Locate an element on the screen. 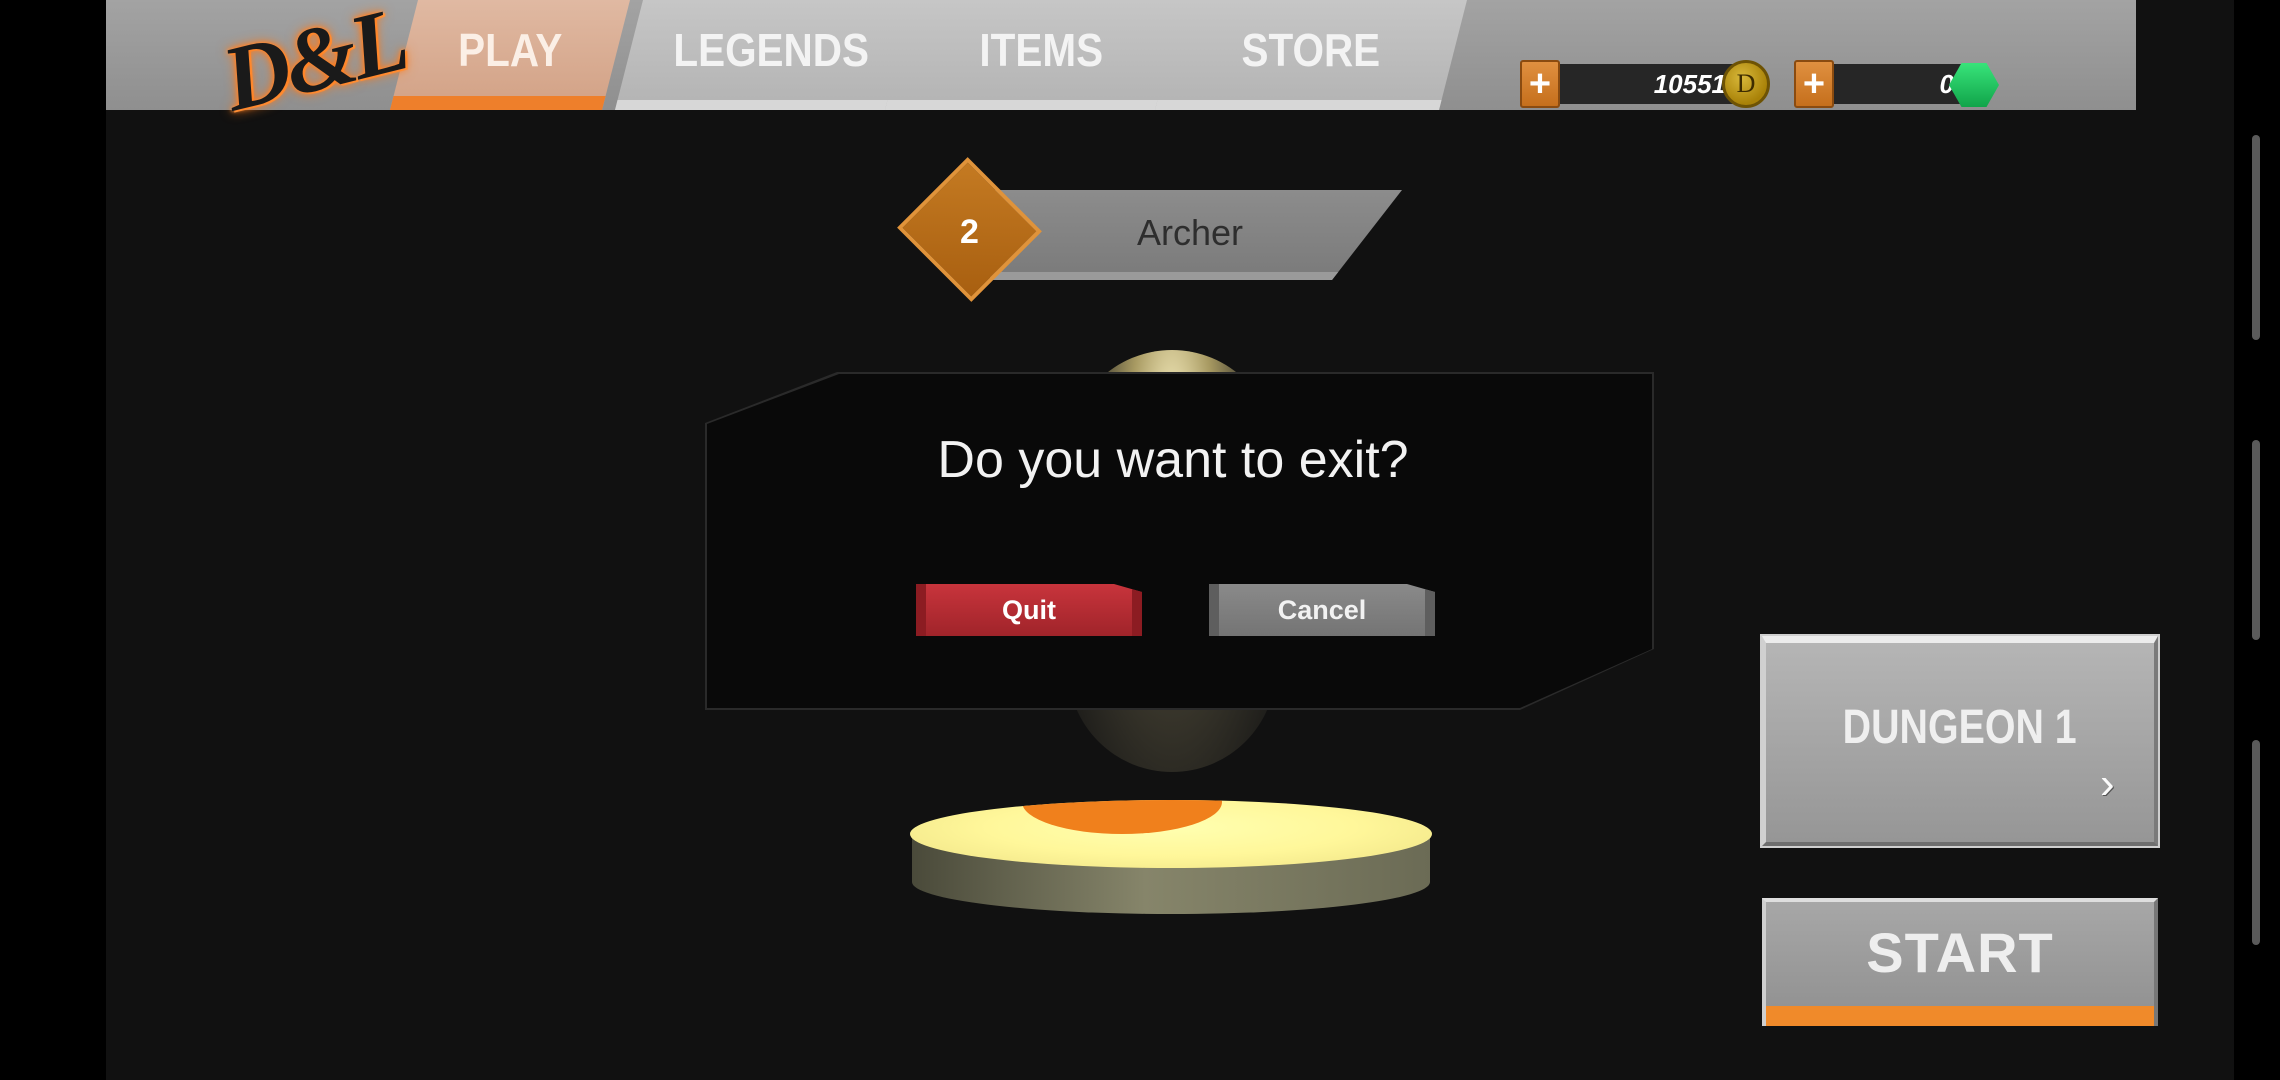 The image size is (2280, 1080). dungeon-label: DUNGEON 1 is located at coordinates (1960, 727).